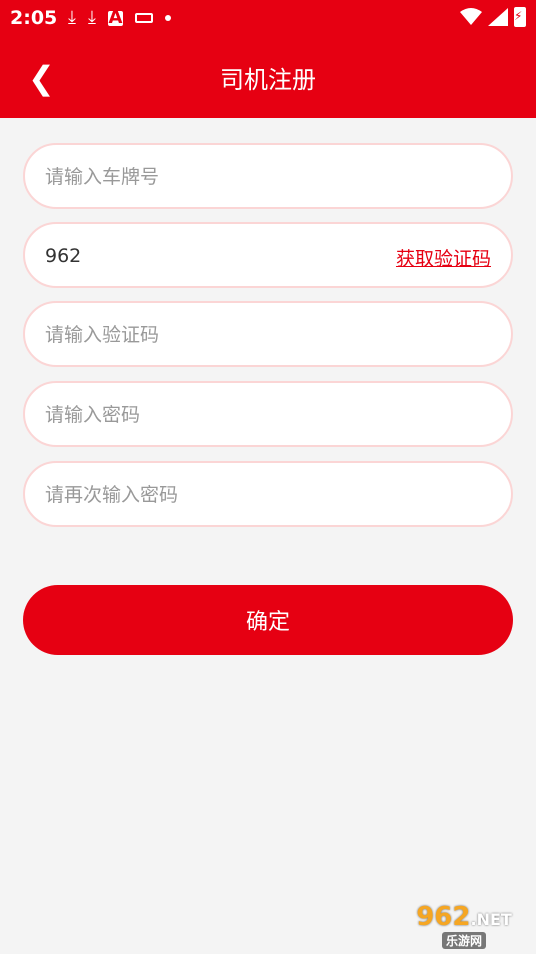 The height and width of the screenshot is (954, 536). Describe the element at coordinates (498, 17) in the screenshot. I see `signal-icon` at that location.